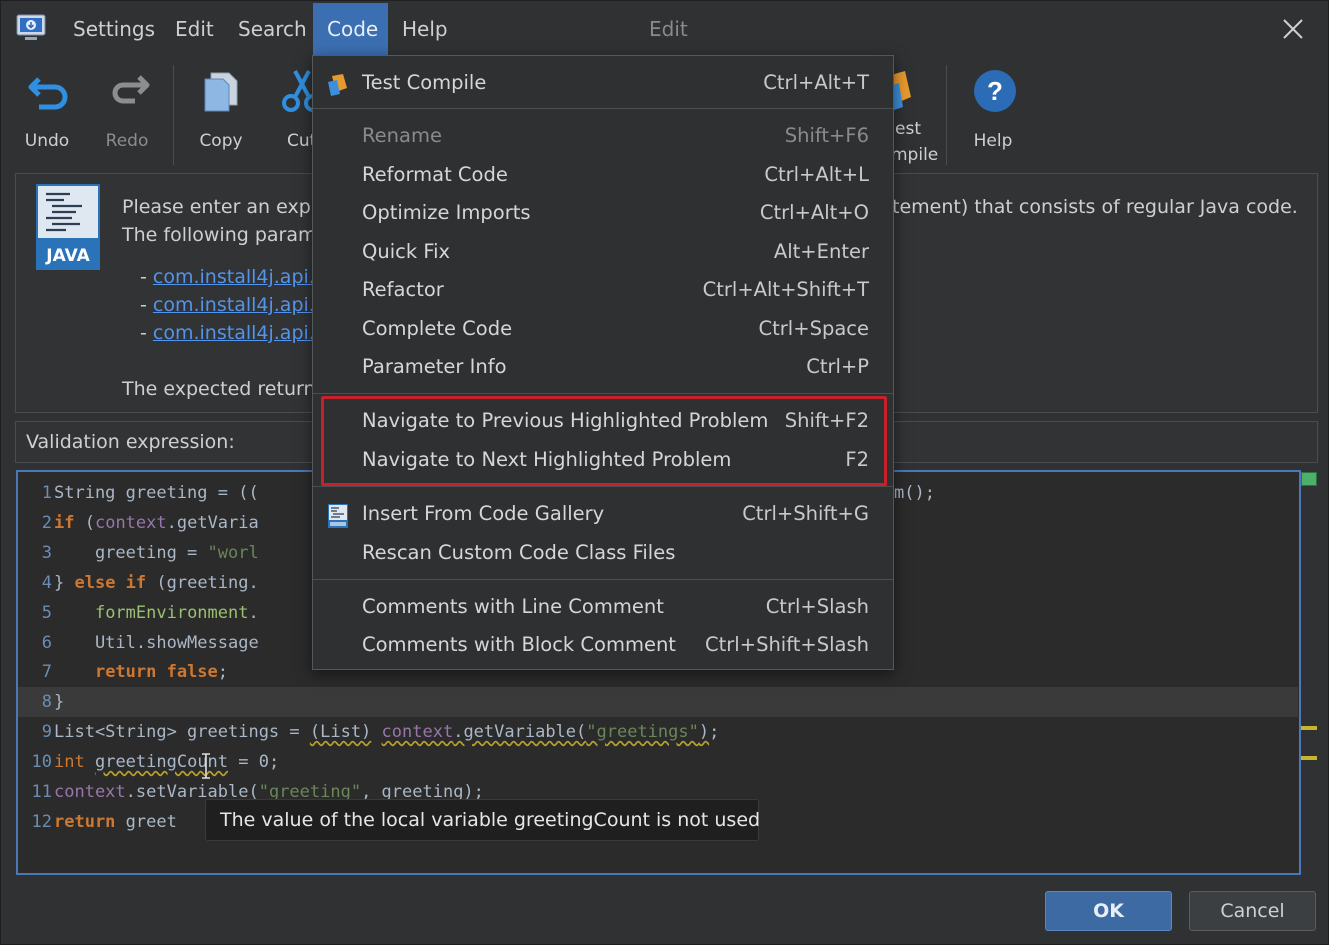 This screenshot has height=945, width=1329. I want to click on menu-item-test-compile: Test Compile Ctrl+Alt+T, so click(603, 83).